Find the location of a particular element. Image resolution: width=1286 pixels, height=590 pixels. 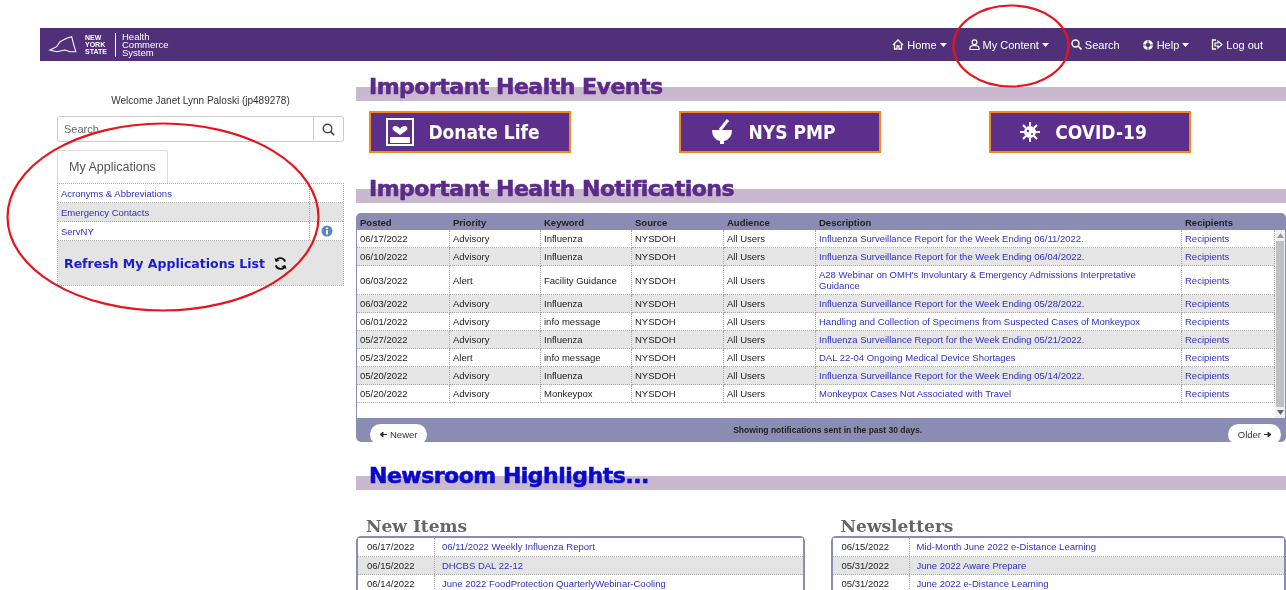

list-title: New Items is located at coordinates (417, 526).